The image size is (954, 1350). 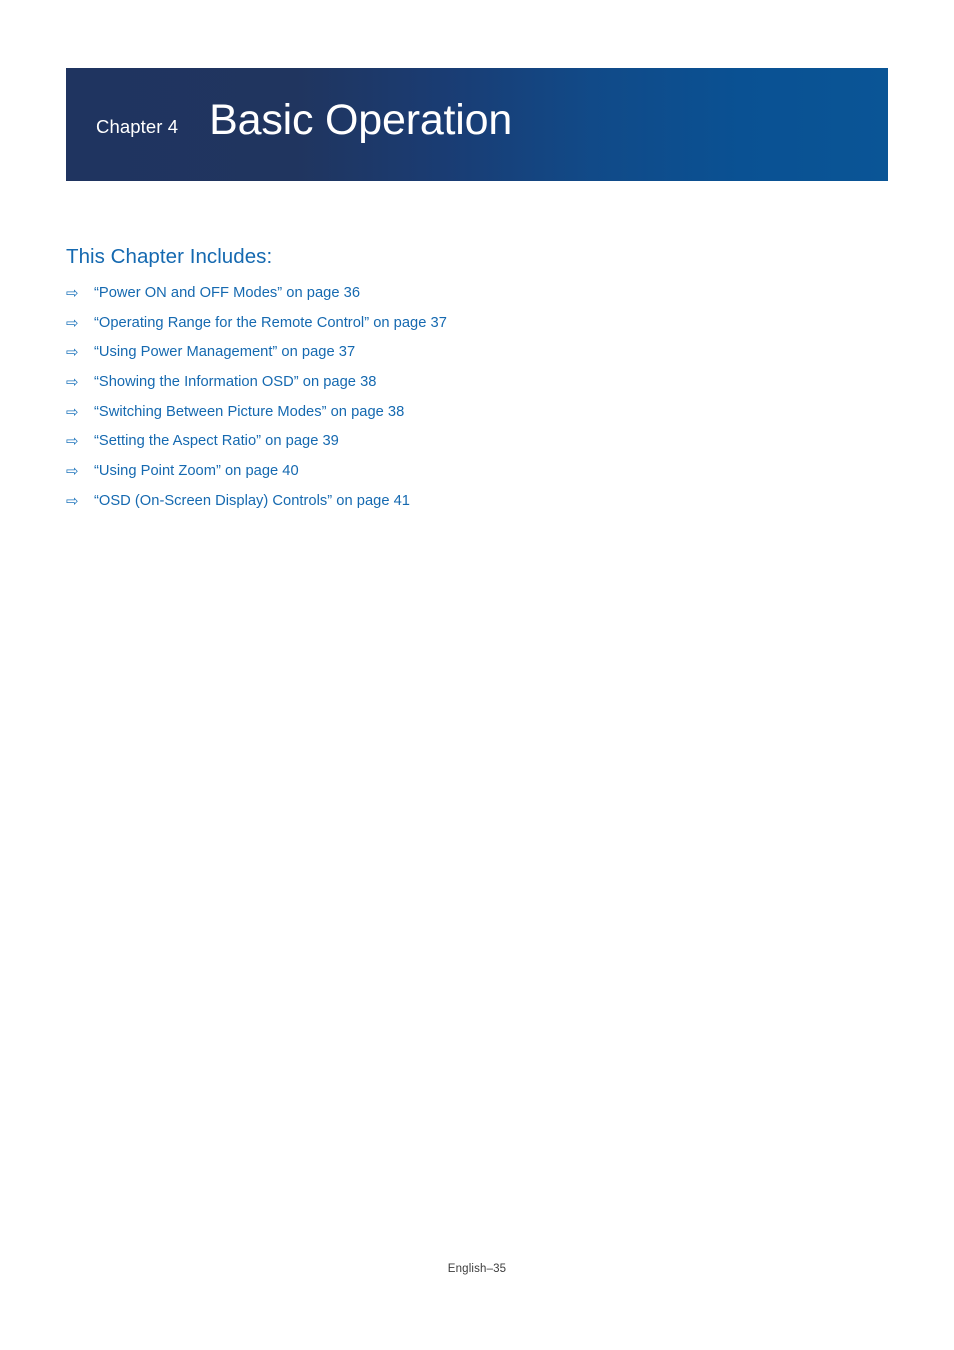 I want to click on chapter-includes-heading: This Chapter Includes:, so click(x=169, y=256).